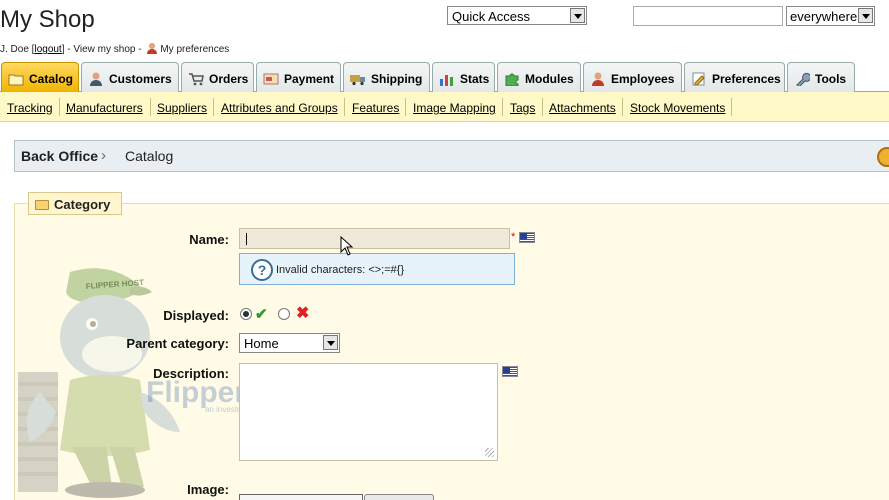  I want to click on resize-handle-icon, so click(489, 452).